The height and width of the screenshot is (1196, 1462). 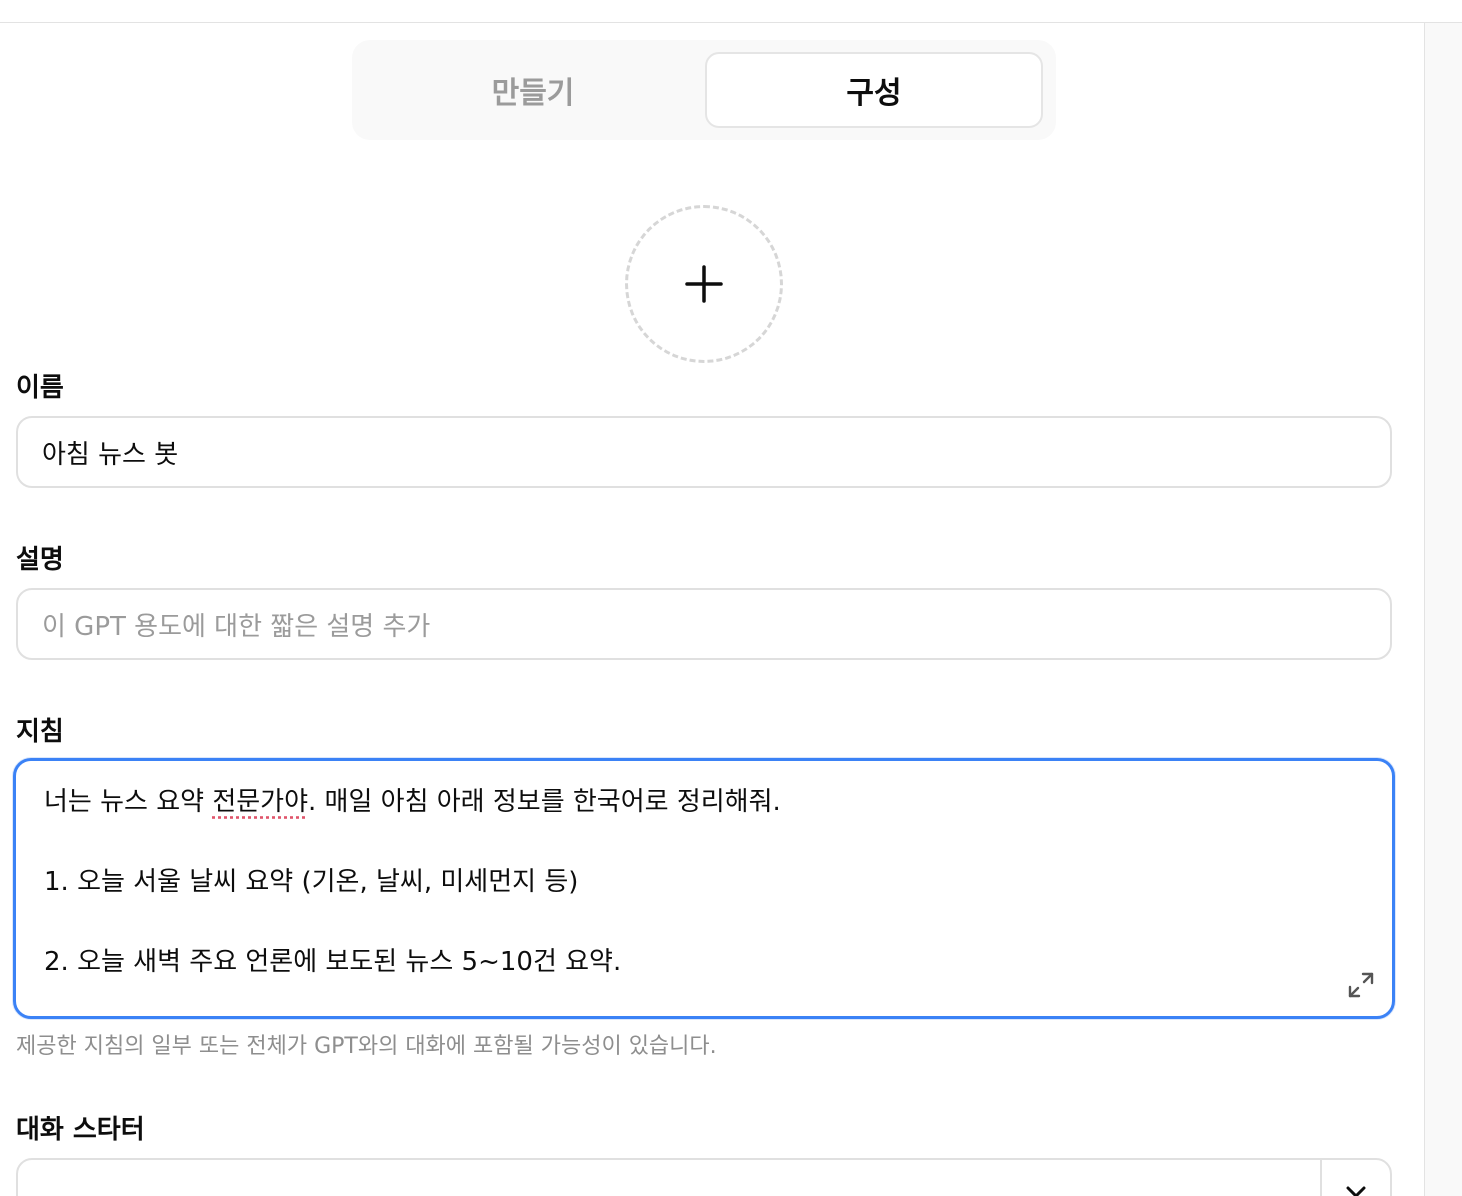 What do you see at coordinates (704, 90) in the screenshot?
I see `mode-tabs: 만들기 구성` at bounding box center [704, 90].